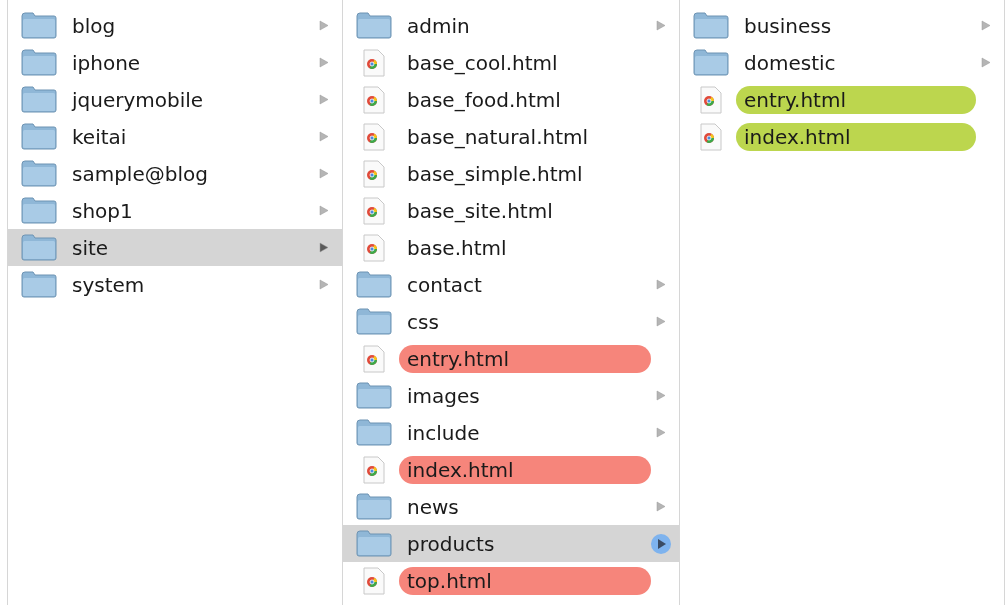  I want to click on file-name: site, so click(90, 248).